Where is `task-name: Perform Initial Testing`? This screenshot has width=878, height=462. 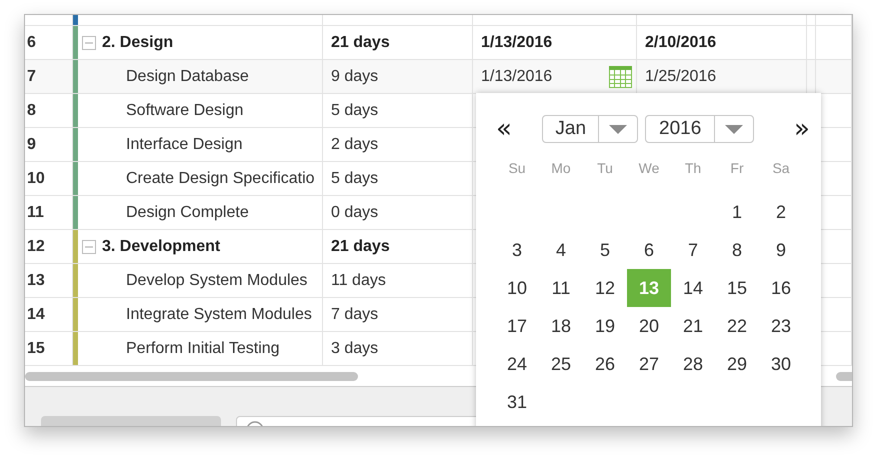
task-name: Perform Initial Testing is located at coordinates (203, 349).